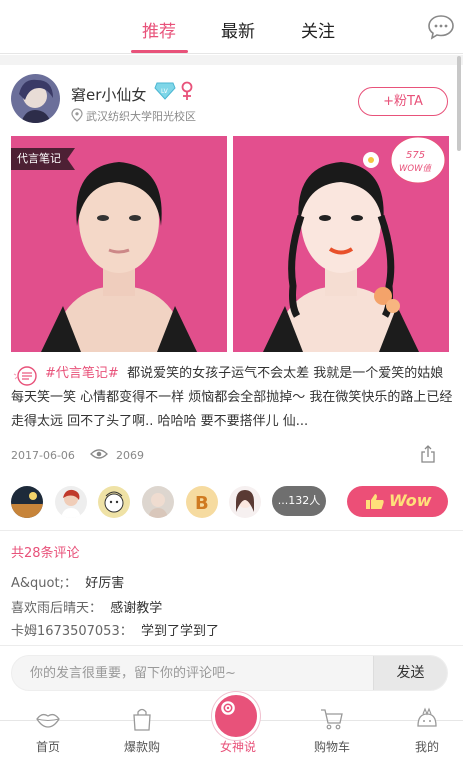  Describe the element at coordinates (299, 501) in the screenshot. I see `liker-more-count: ...132人` at that location.